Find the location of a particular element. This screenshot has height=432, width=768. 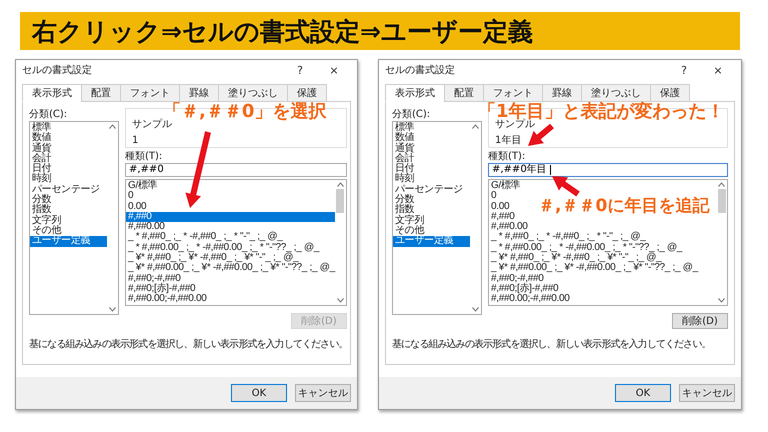

annotation-text: ＃,＃＃0に年目を追記 is located at coordinates (624, 206).